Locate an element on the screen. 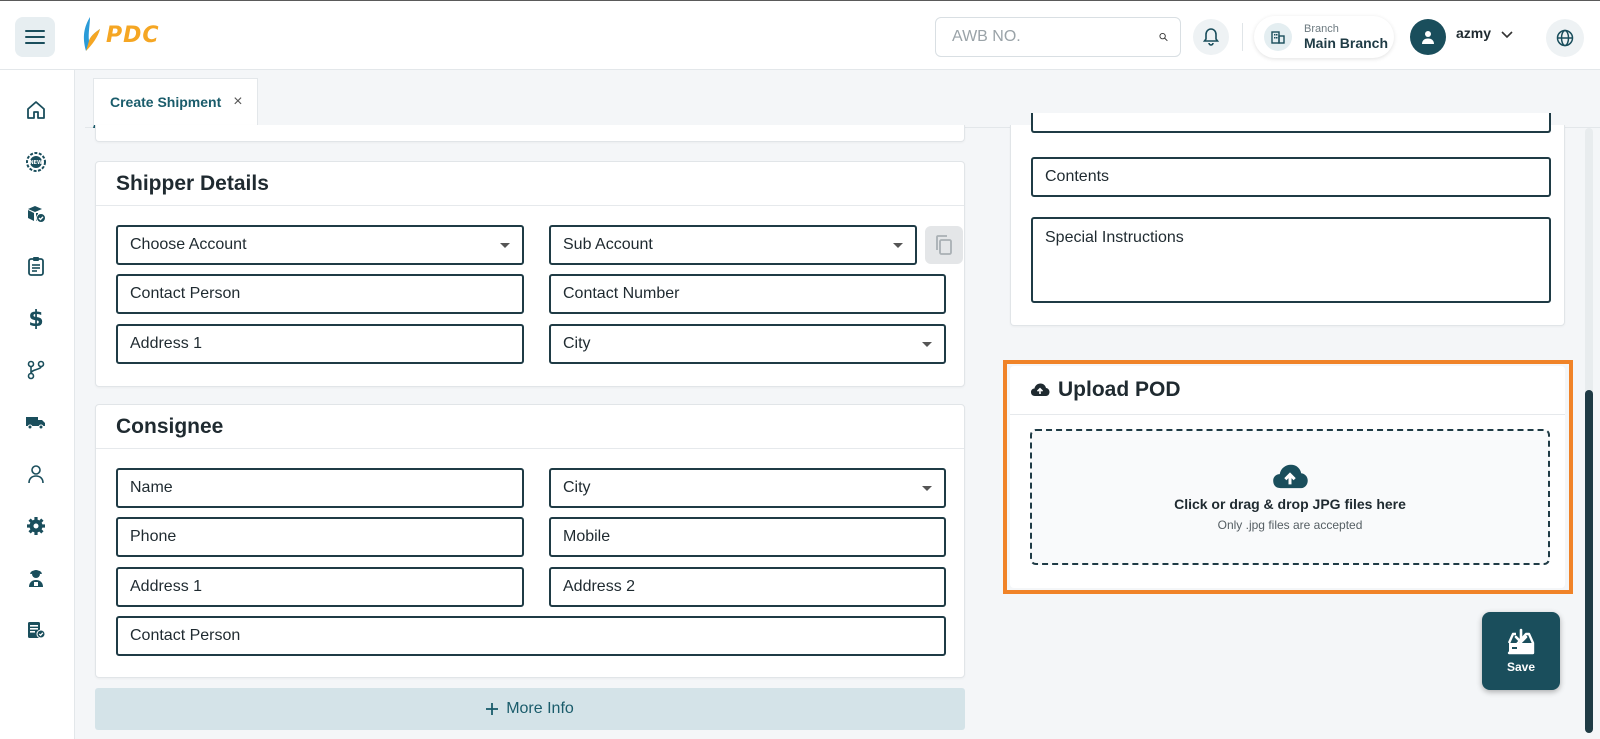 The height and width of the screenshot is (739, 1600). username: azmy is located at coordinates (1474, 33).